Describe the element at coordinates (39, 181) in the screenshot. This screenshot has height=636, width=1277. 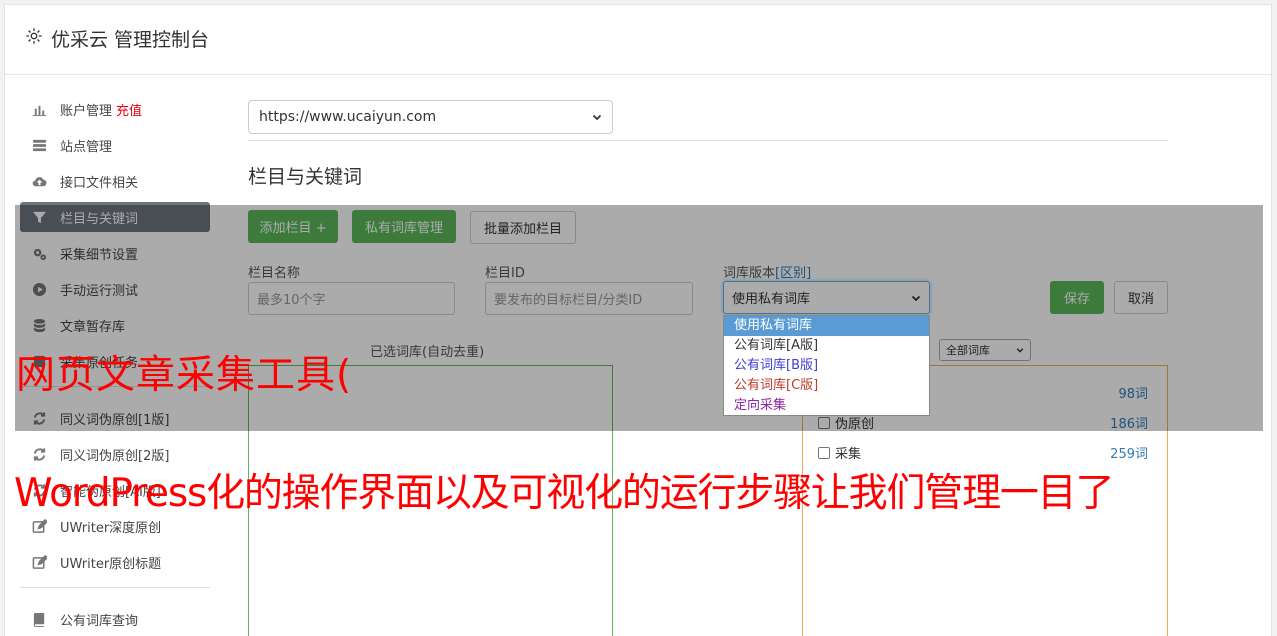
I see `cloud-upload-icon` at that location.